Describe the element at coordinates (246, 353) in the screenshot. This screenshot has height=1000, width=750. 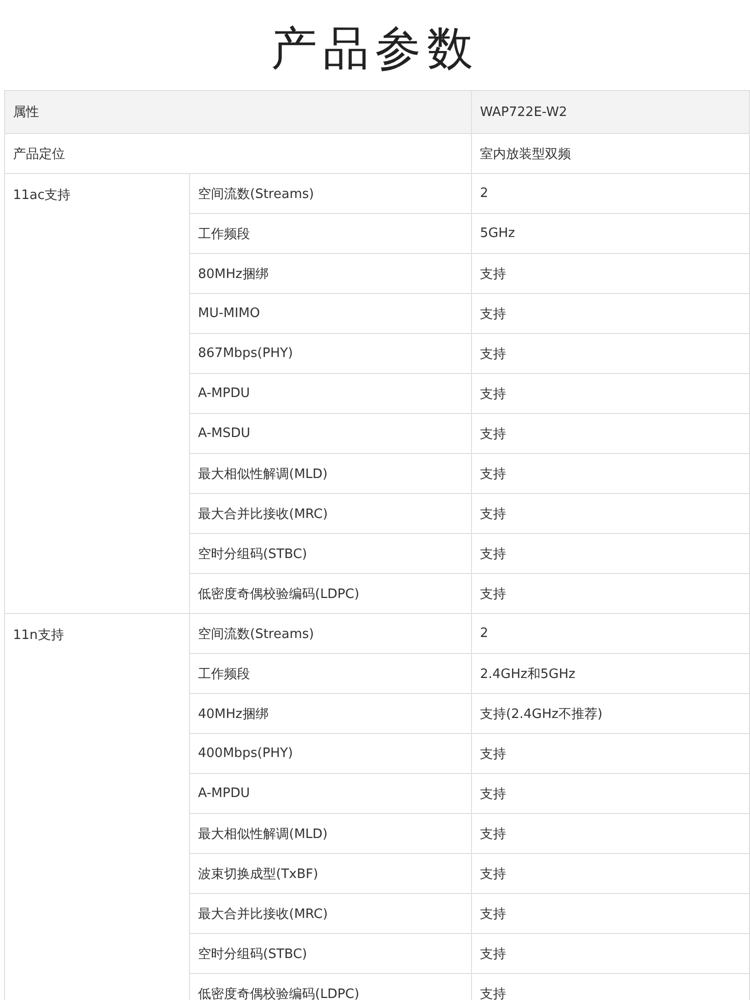
I see `table-cell: 867Mbps(PHY)` at that location.